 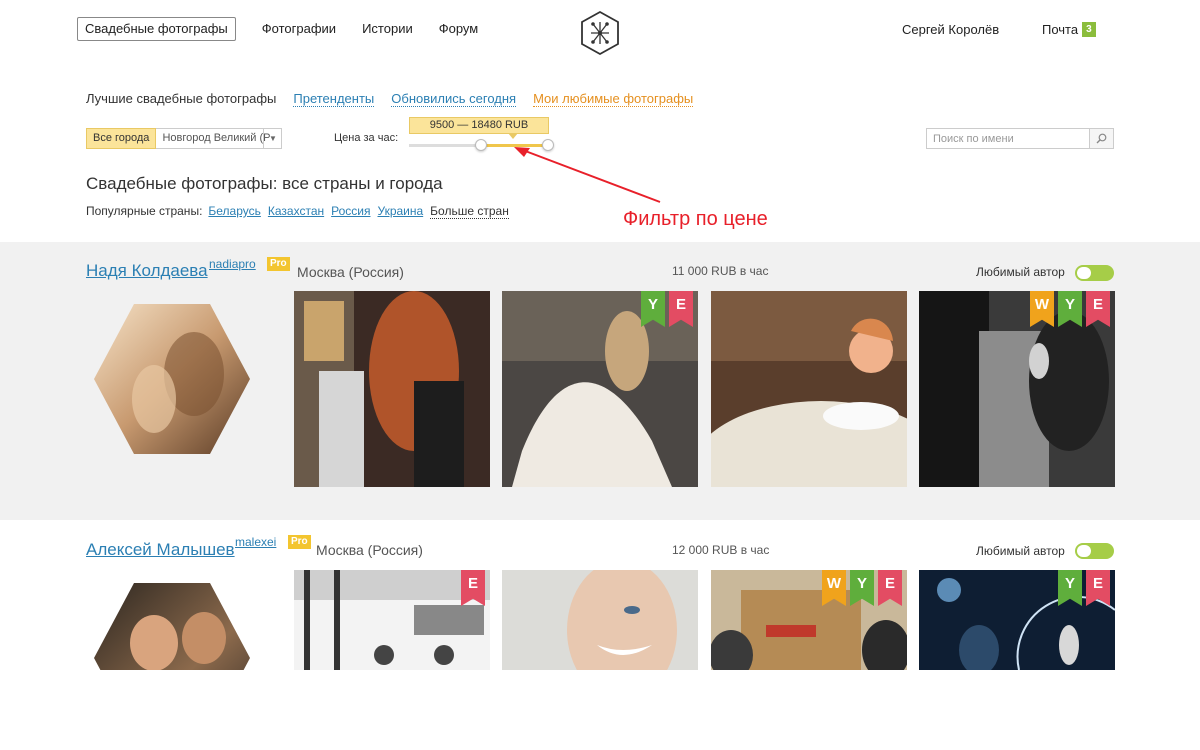 I want to click on mail-label: Почта, so click(x=1060, y=29).